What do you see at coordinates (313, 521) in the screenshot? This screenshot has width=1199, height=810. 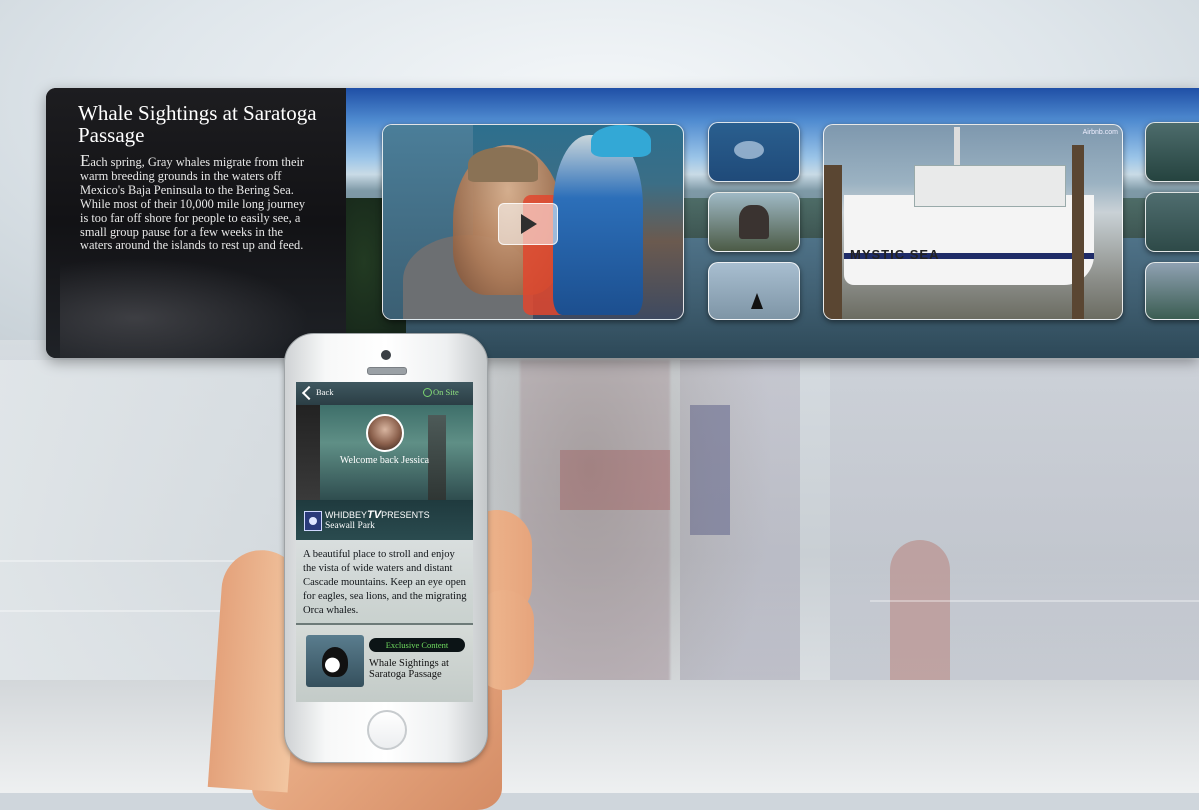 I see `whidbey-logo-icon` at bounding box center [313, 521].